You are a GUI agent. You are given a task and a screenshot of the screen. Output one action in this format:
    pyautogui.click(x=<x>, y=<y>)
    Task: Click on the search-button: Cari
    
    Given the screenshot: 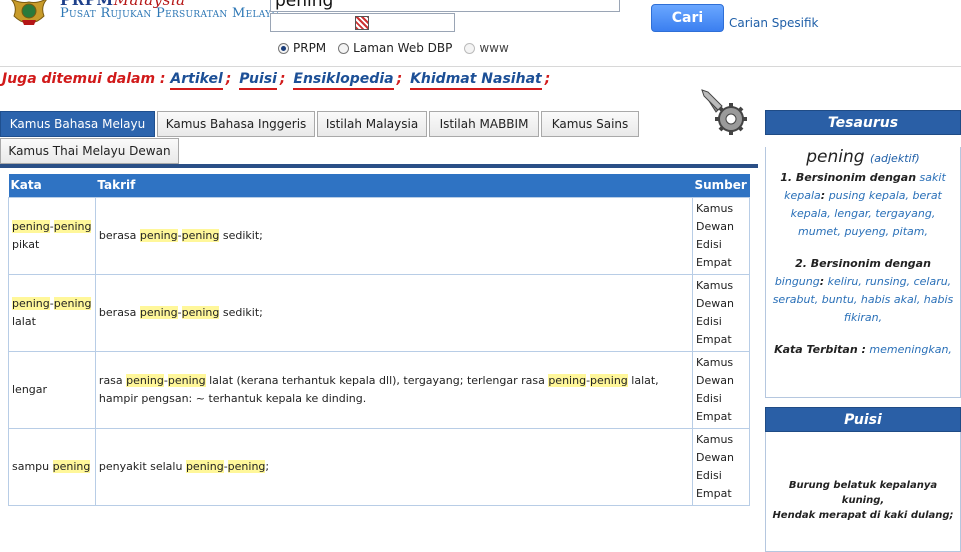 What is the action you would take?
    pyautogui.click(x=687, y=18)
    